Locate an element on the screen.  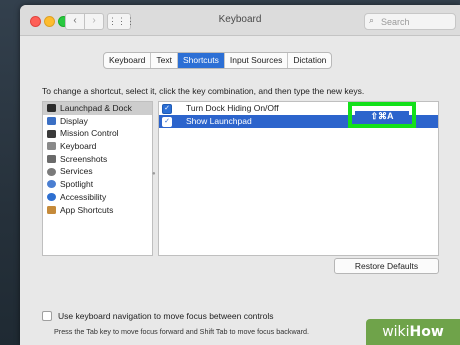
shortcut-label: Show Launchpad is located at coordinates (219, 121).